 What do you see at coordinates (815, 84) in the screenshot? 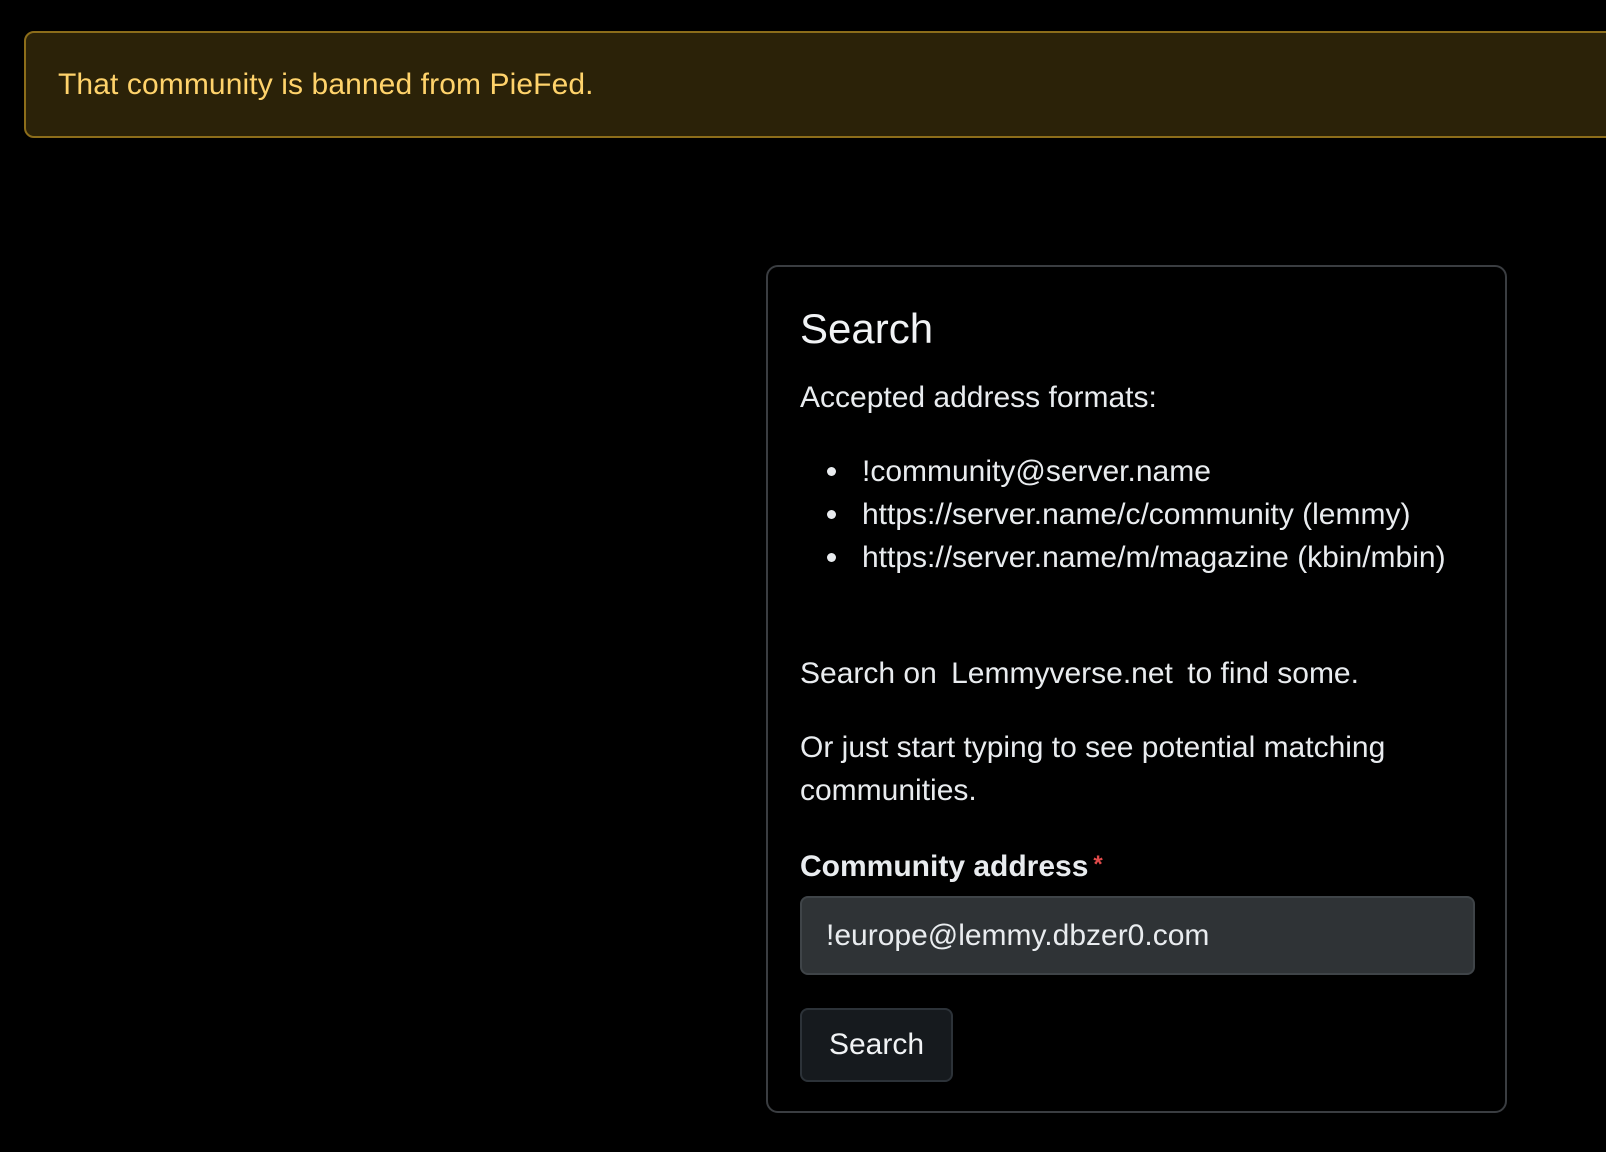
I see `banned-alert: That community is banned from PieFed.` at bounding box center [815, 84].